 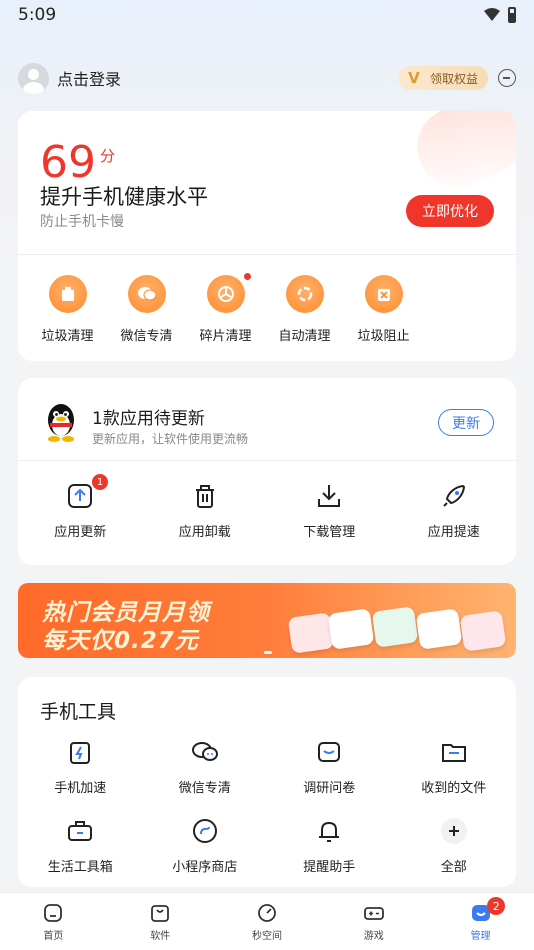 I want to click on score-subtitle: 防止手机卡慢, so click(x=82, y=222).